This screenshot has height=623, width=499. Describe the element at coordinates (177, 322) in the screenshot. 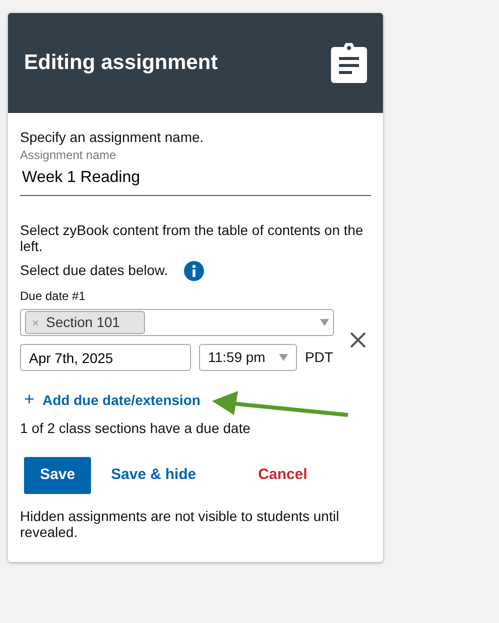

I see `section-select: × Section 101` at that location.